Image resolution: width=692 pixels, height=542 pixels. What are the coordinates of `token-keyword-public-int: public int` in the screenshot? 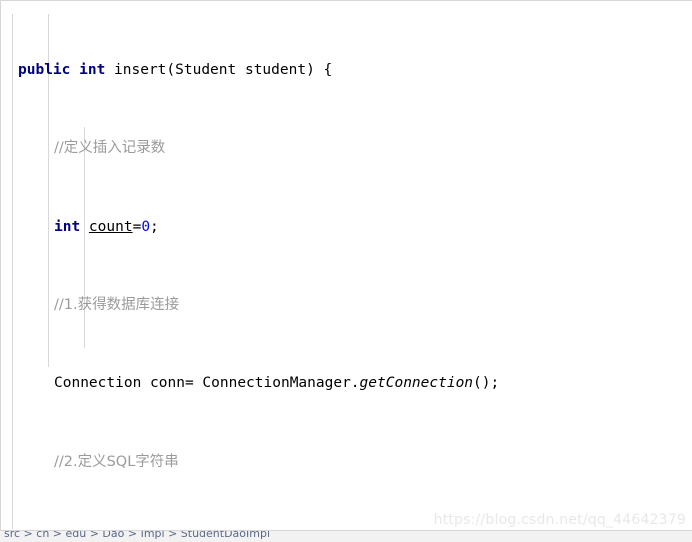 It's located at (66, 69).